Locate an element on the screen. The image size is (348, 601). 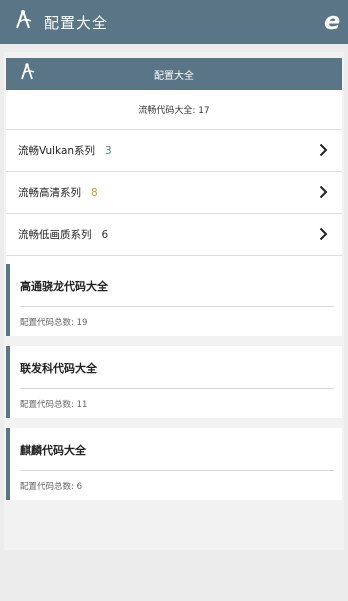
vendor-title: 麒麟代码大全 is located at coordinates (53, 450).